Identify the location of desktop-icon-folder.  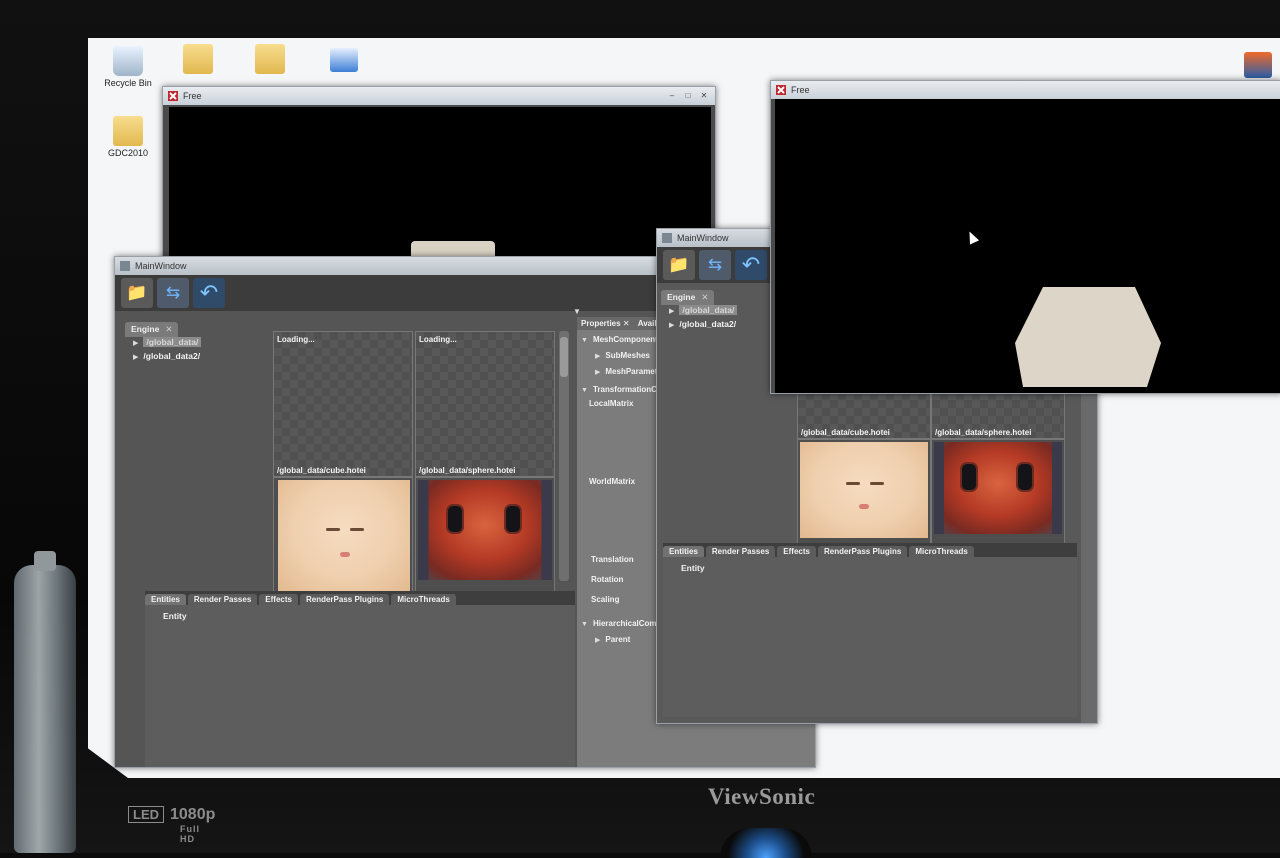
(198, 60).